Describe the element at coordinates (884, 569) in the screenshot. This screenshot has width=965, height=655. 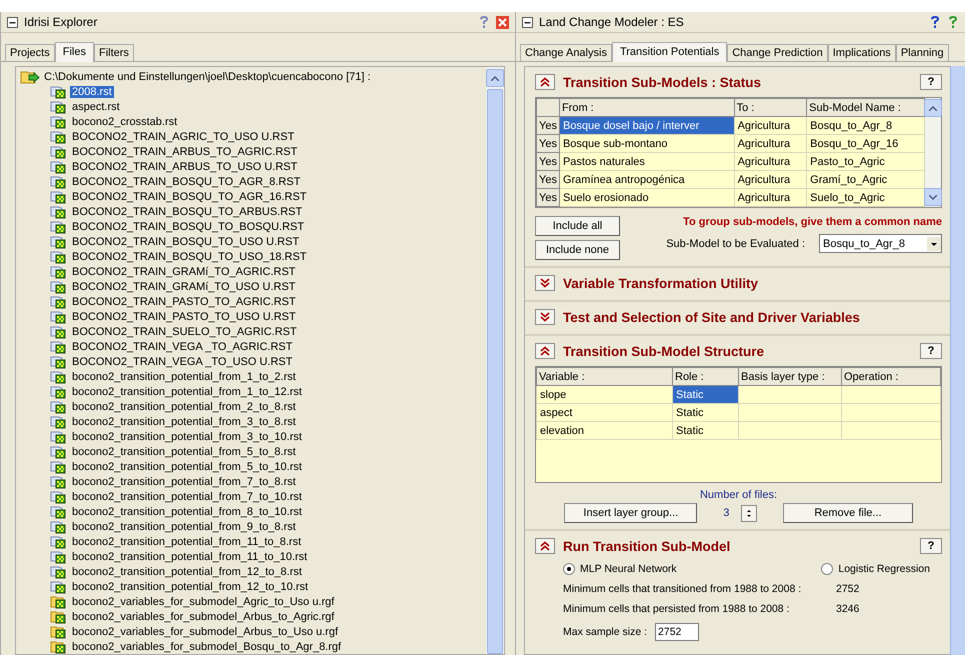
I see `radio-label: Logistic Regression` at that location.